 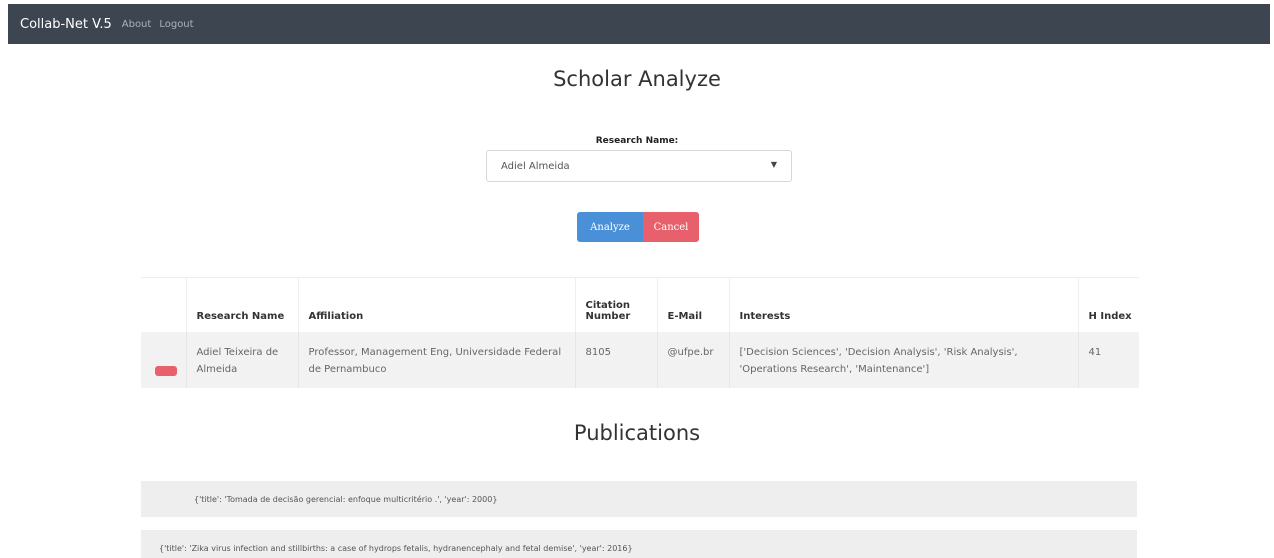 I want to click on table-header-research-name: Research Name, so click(x=242, y=304).